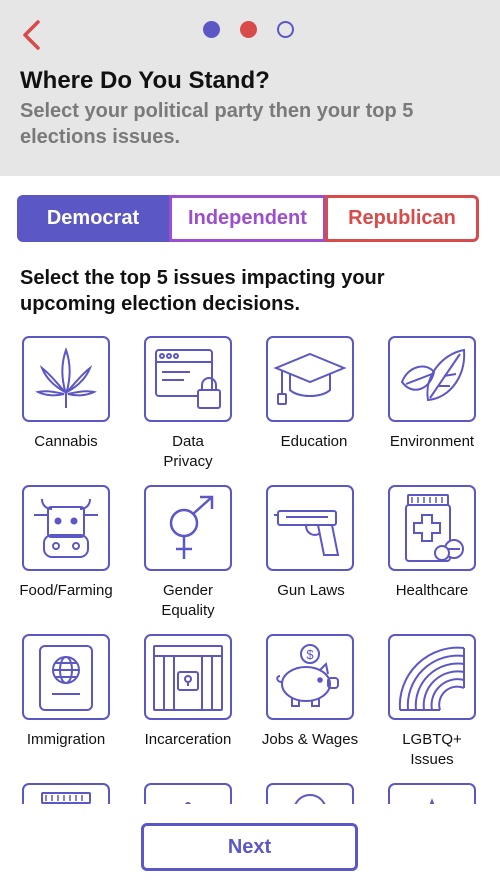 This screenshot has width=500, height=890. I want to click on issue-label: Food/Farming, so click(66, 590).